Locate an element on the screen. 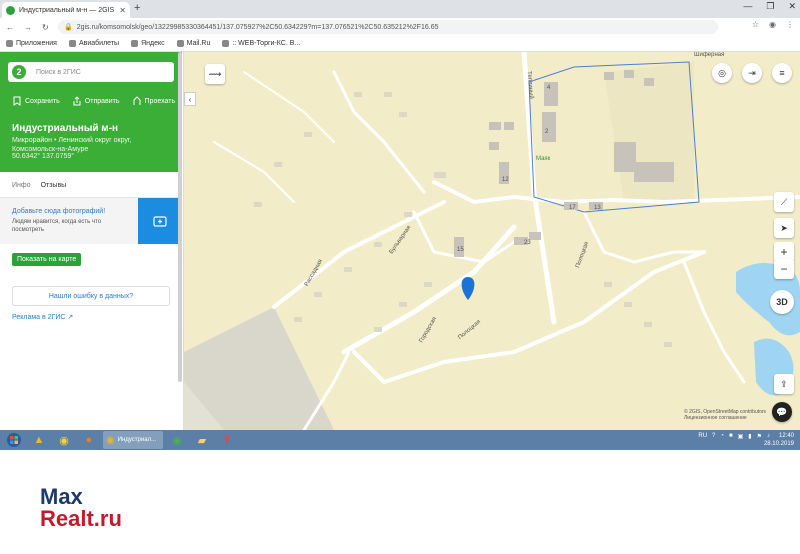  hamburger-icon: ≡ is located at coordinates (782, 73).